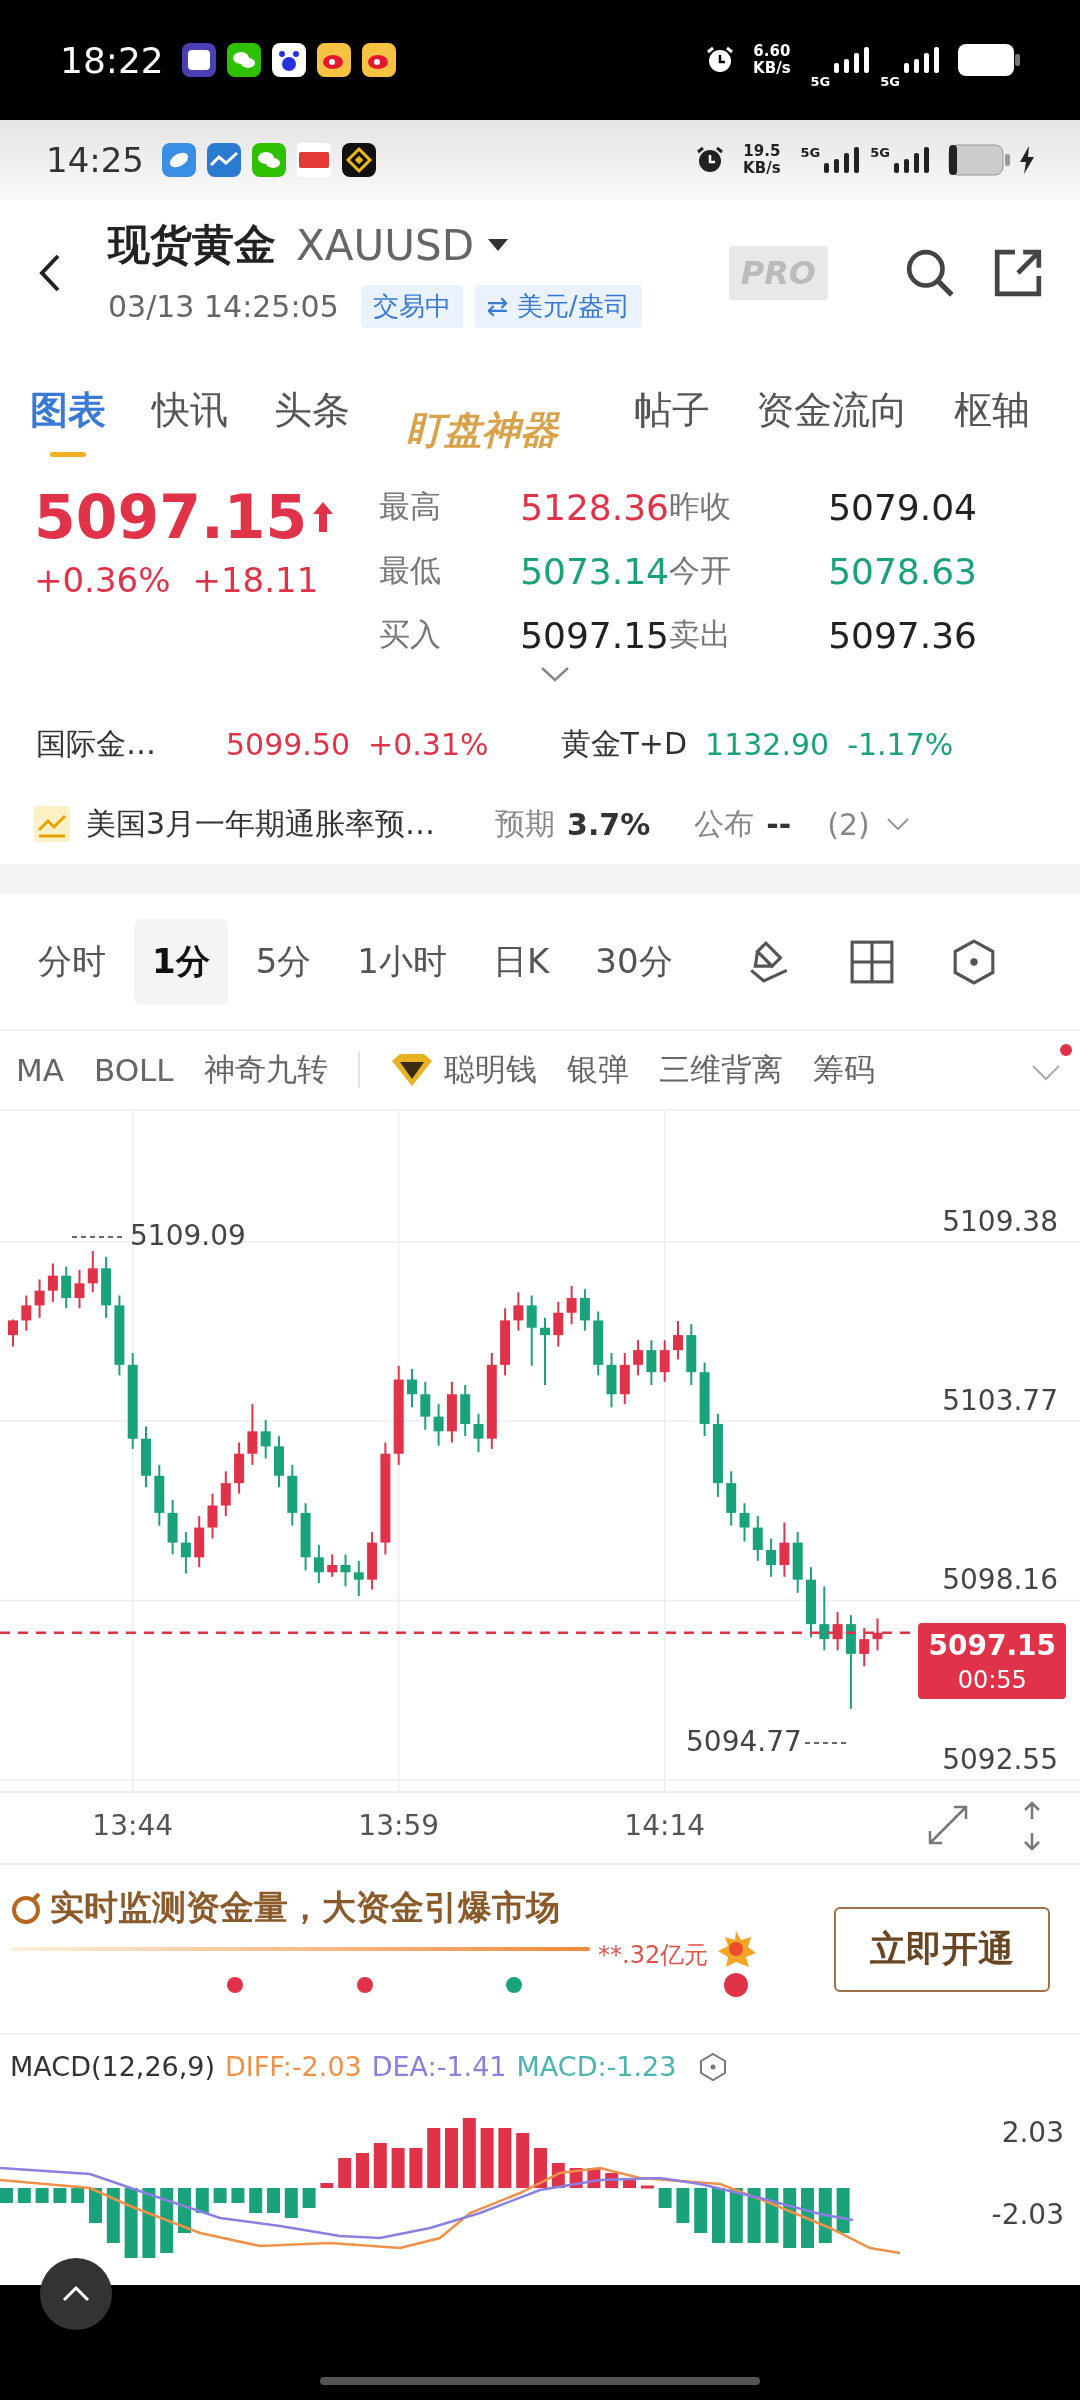 This screenshot has height=2400, width=1080. What do you see at coordinates (50, 272) in the screenshot?
I see `back-icon` at bounding box center [50, 272].